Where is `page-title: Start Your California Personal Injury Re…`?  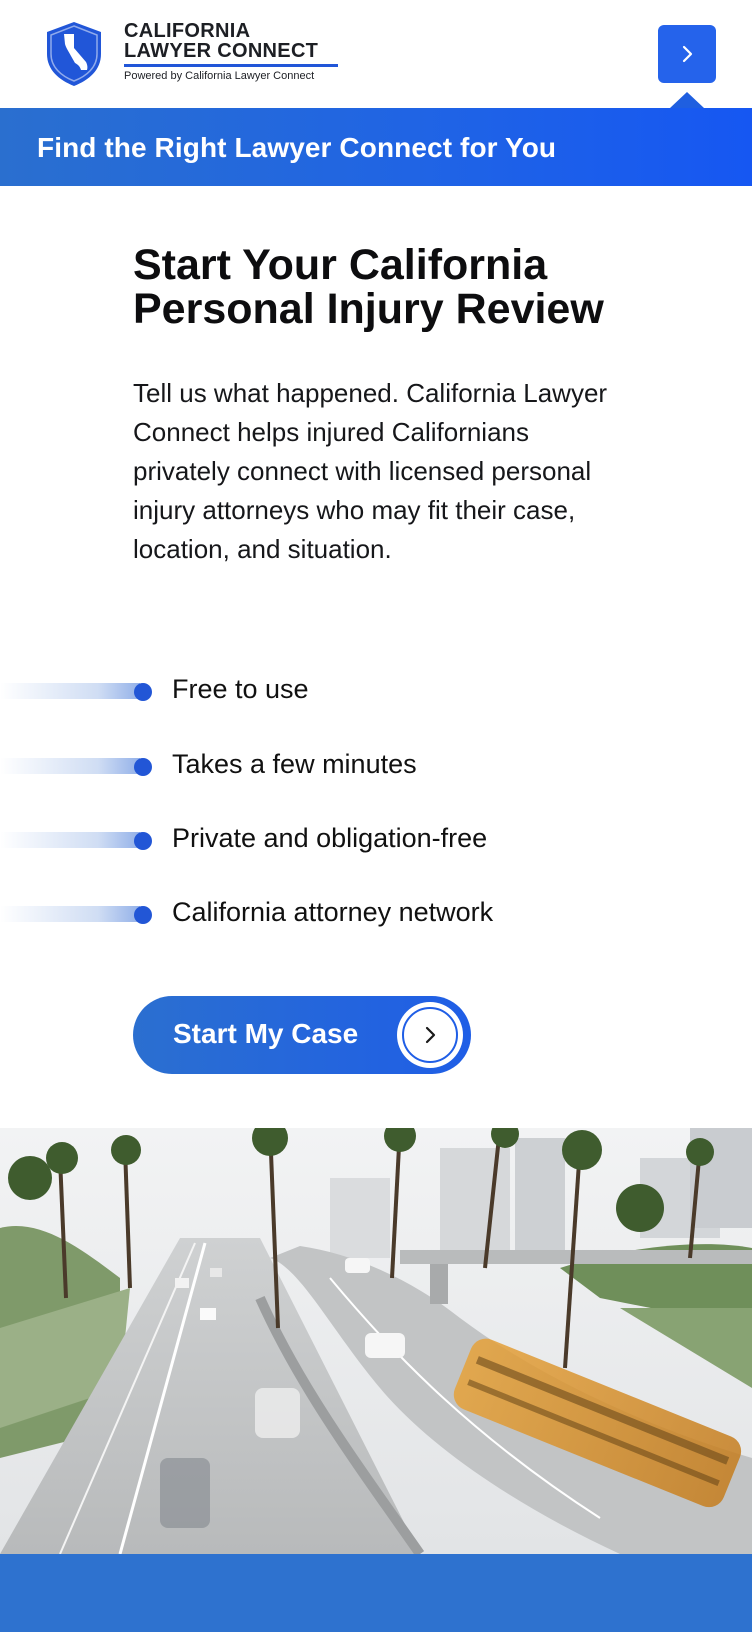
page-title: Start Your California Personal Injury Re… is located at coordinates (393, 287).